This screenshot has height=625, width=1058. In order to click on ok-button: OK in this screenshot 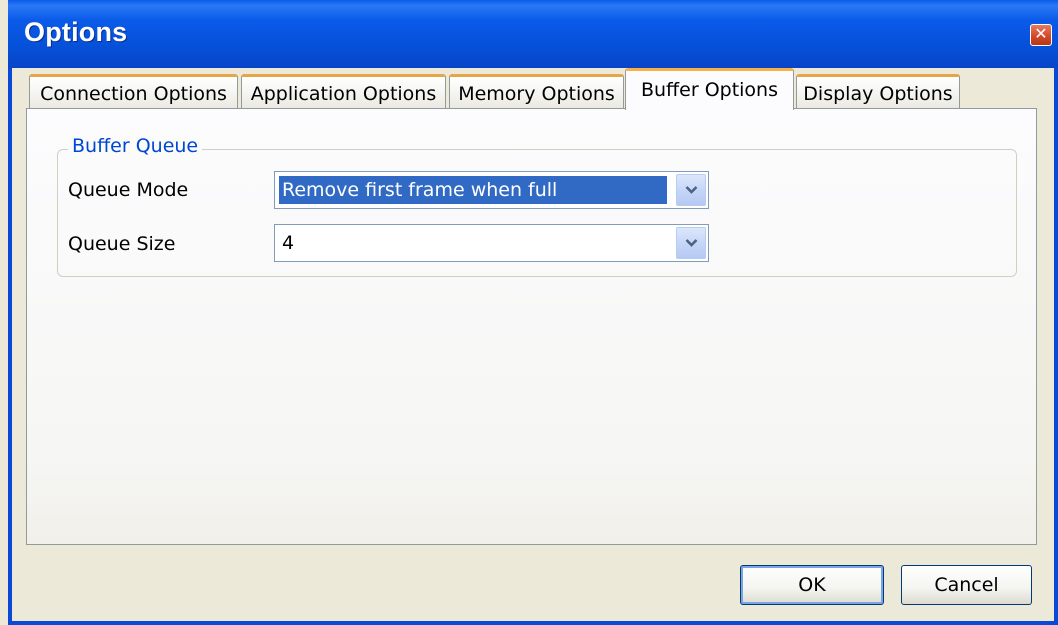, I will do `click(812, 585)`.